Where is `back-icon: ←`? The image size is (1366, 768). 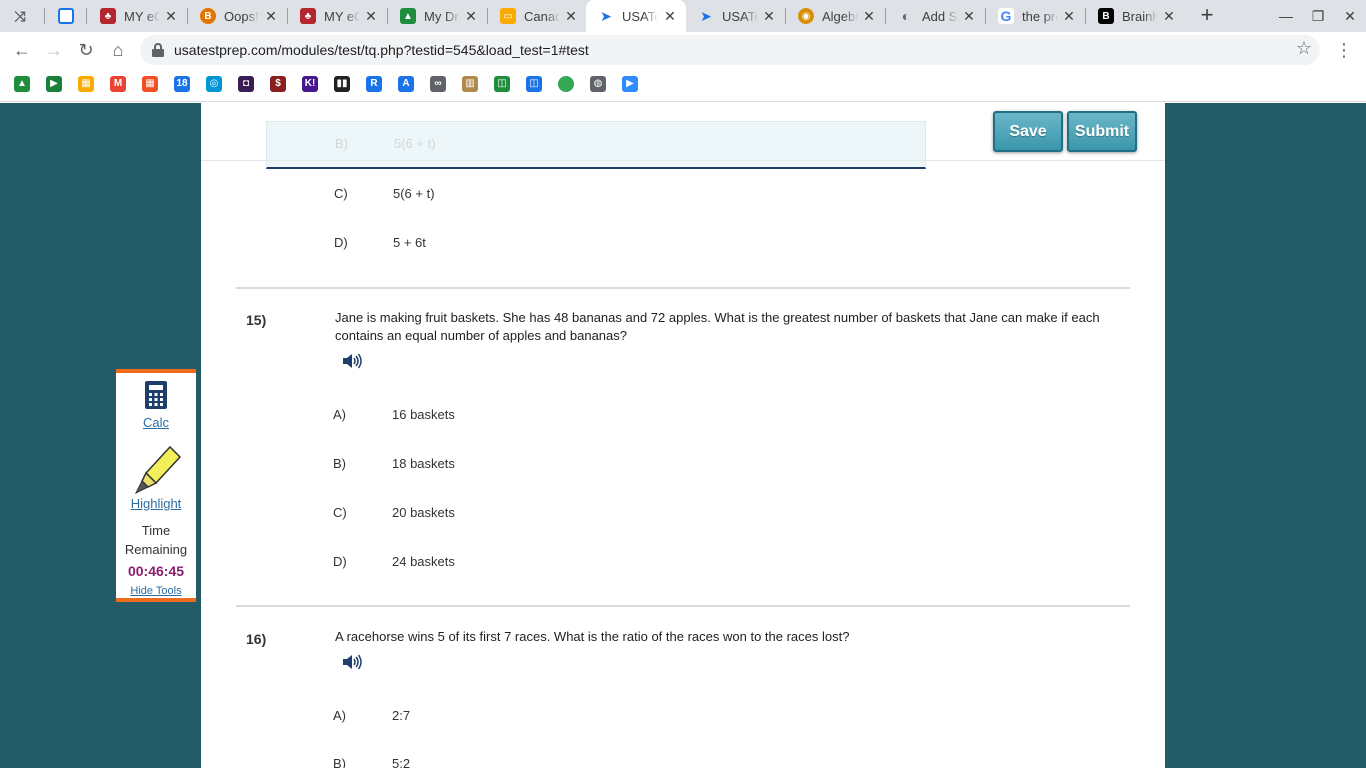 back-icon: ← is located at coordinates (22, 50).